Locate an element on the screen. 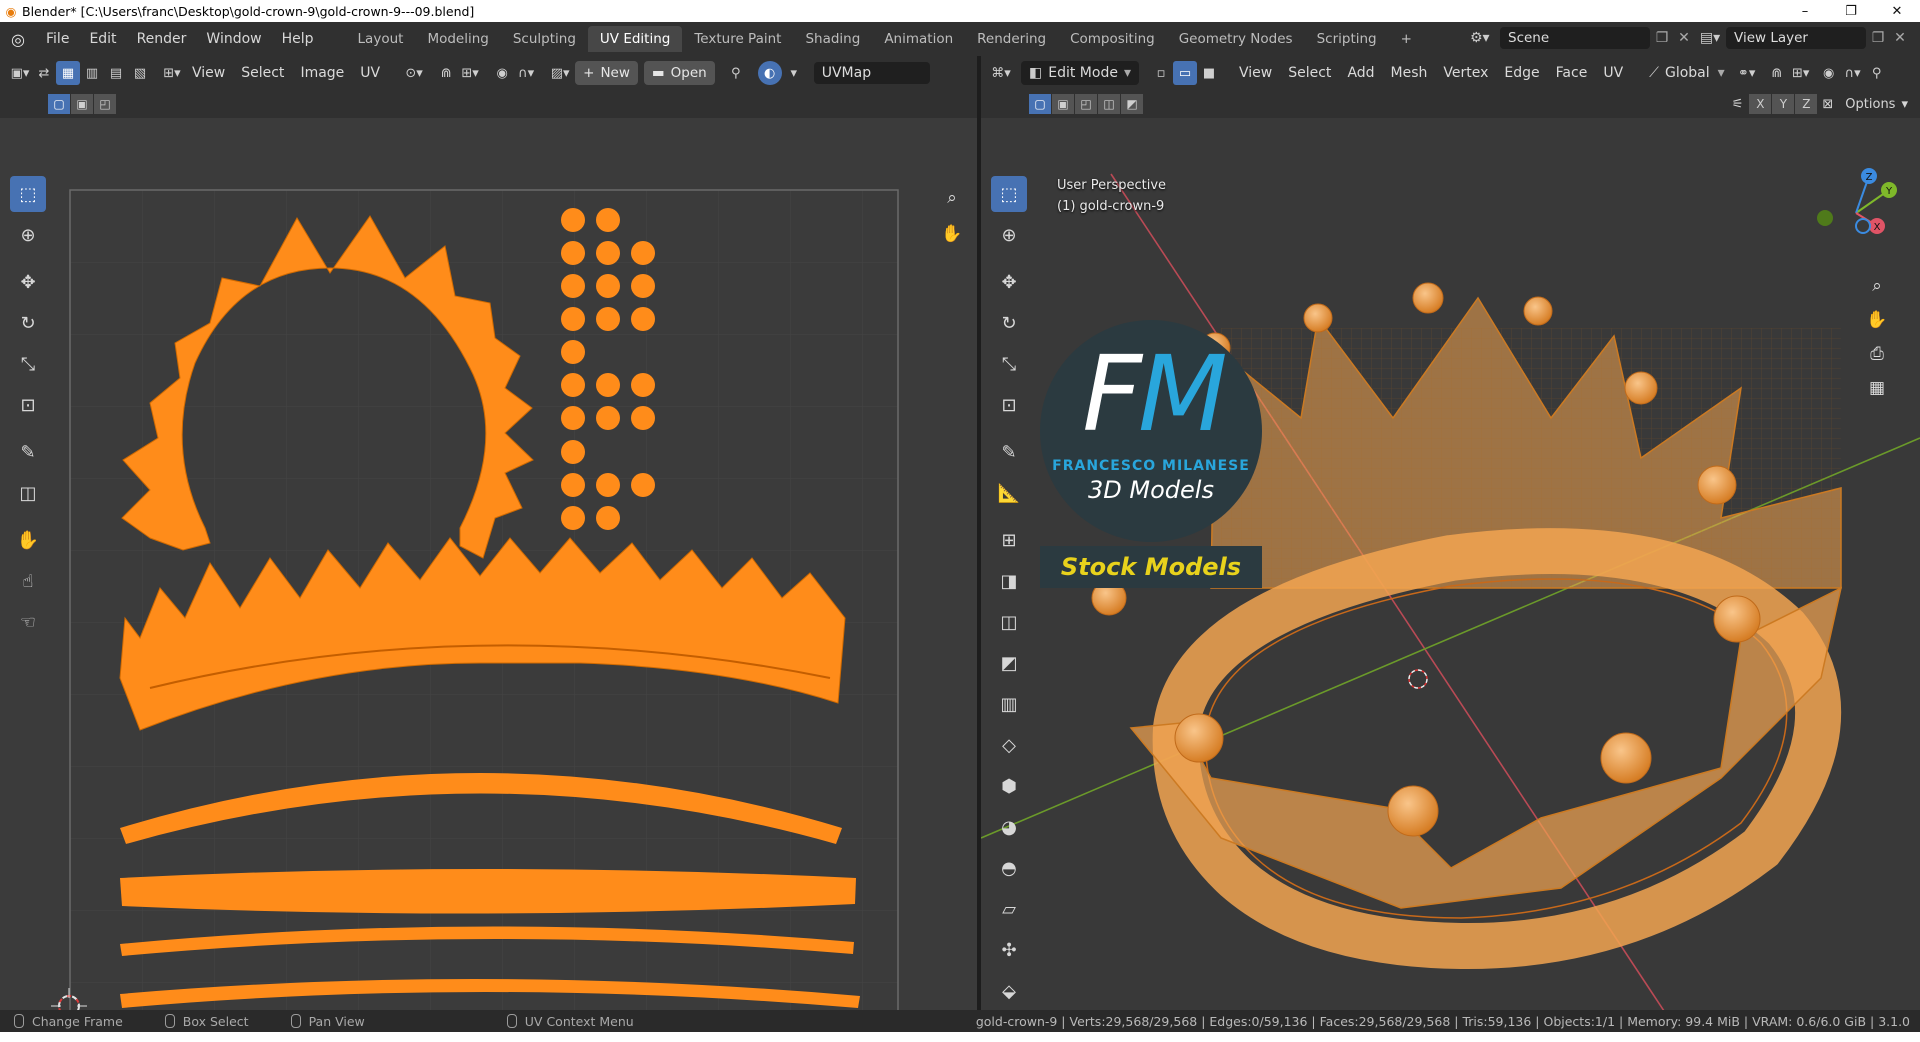 Image resolution: width=1920 pixels, height=1042 pixels. tab-texture-paint: Texture Paint is located at coordinates (737, 39).